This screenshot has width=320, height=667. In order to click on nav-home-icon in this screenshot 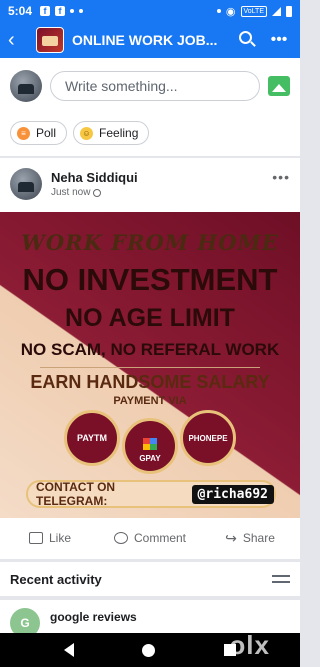, I will do `click(149, 650)`.